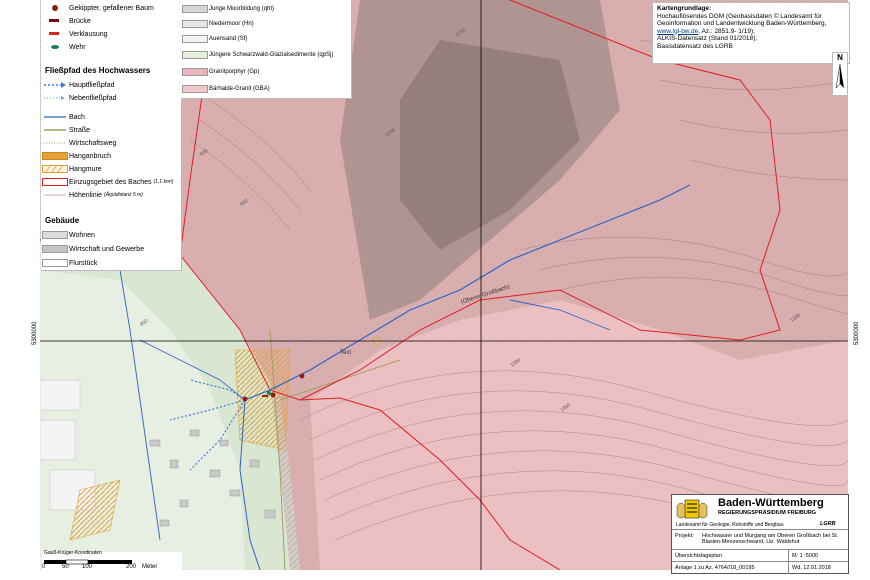 The width and height of the screenshot is (870, 580). Describe the element at coordinates (55, 34) in the screenshot. I see `verklausung-icon` at that location.